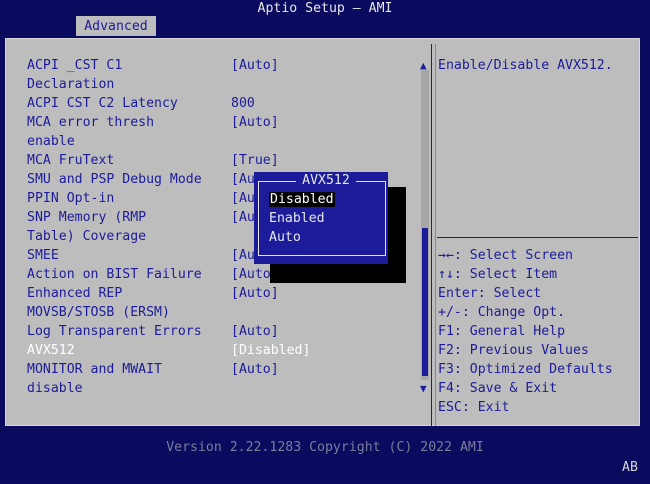  I want to click on help-key-f4: F4: Save & Exit, so click(498, 388).